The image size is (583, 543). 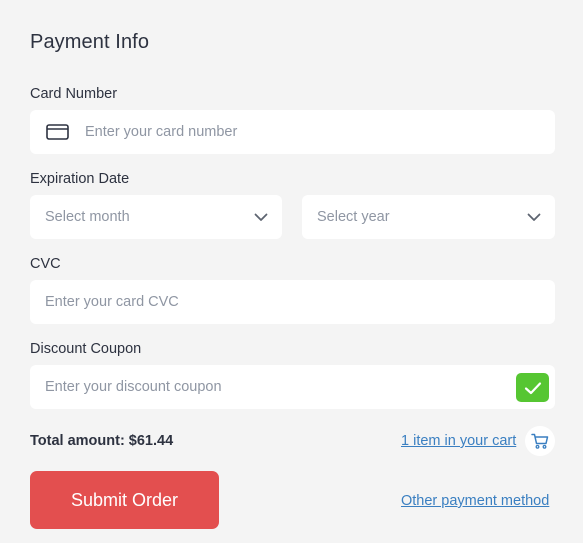 I want to click on month-select-placeholder: Select month, so click(x=87, y=217).